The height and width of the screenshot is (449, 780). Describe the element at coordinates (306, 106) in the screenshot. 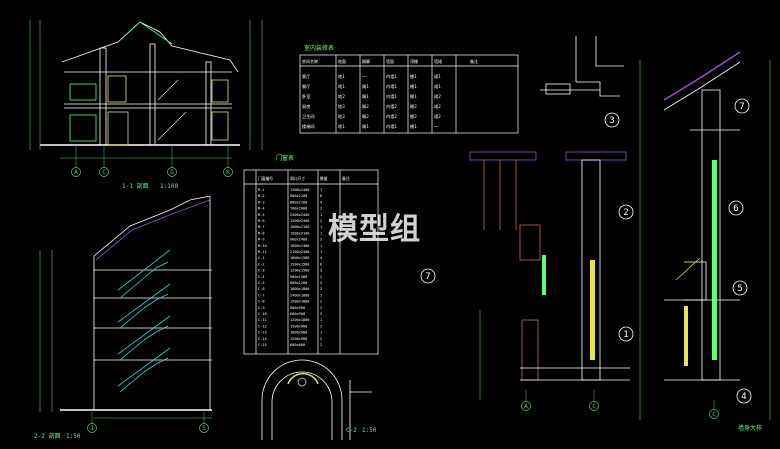

I see `room-table-cell: 厨房` at that location.